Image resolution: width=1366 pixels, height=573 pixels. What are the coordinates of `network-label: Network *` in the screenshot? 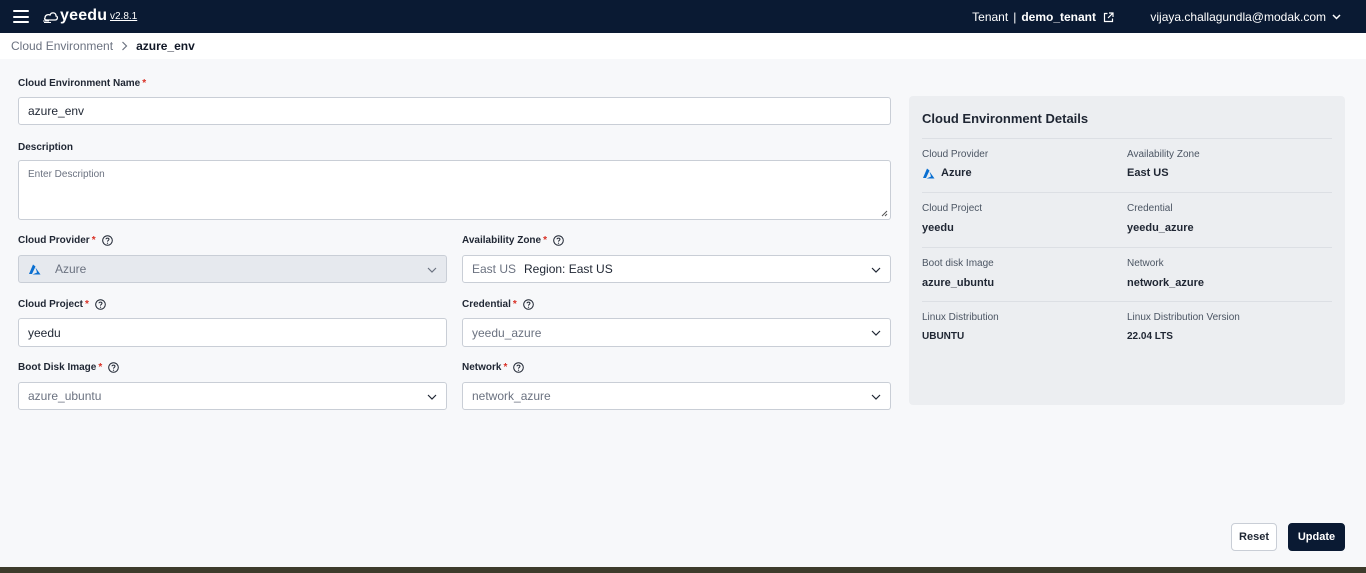 It's located at (493, 367).